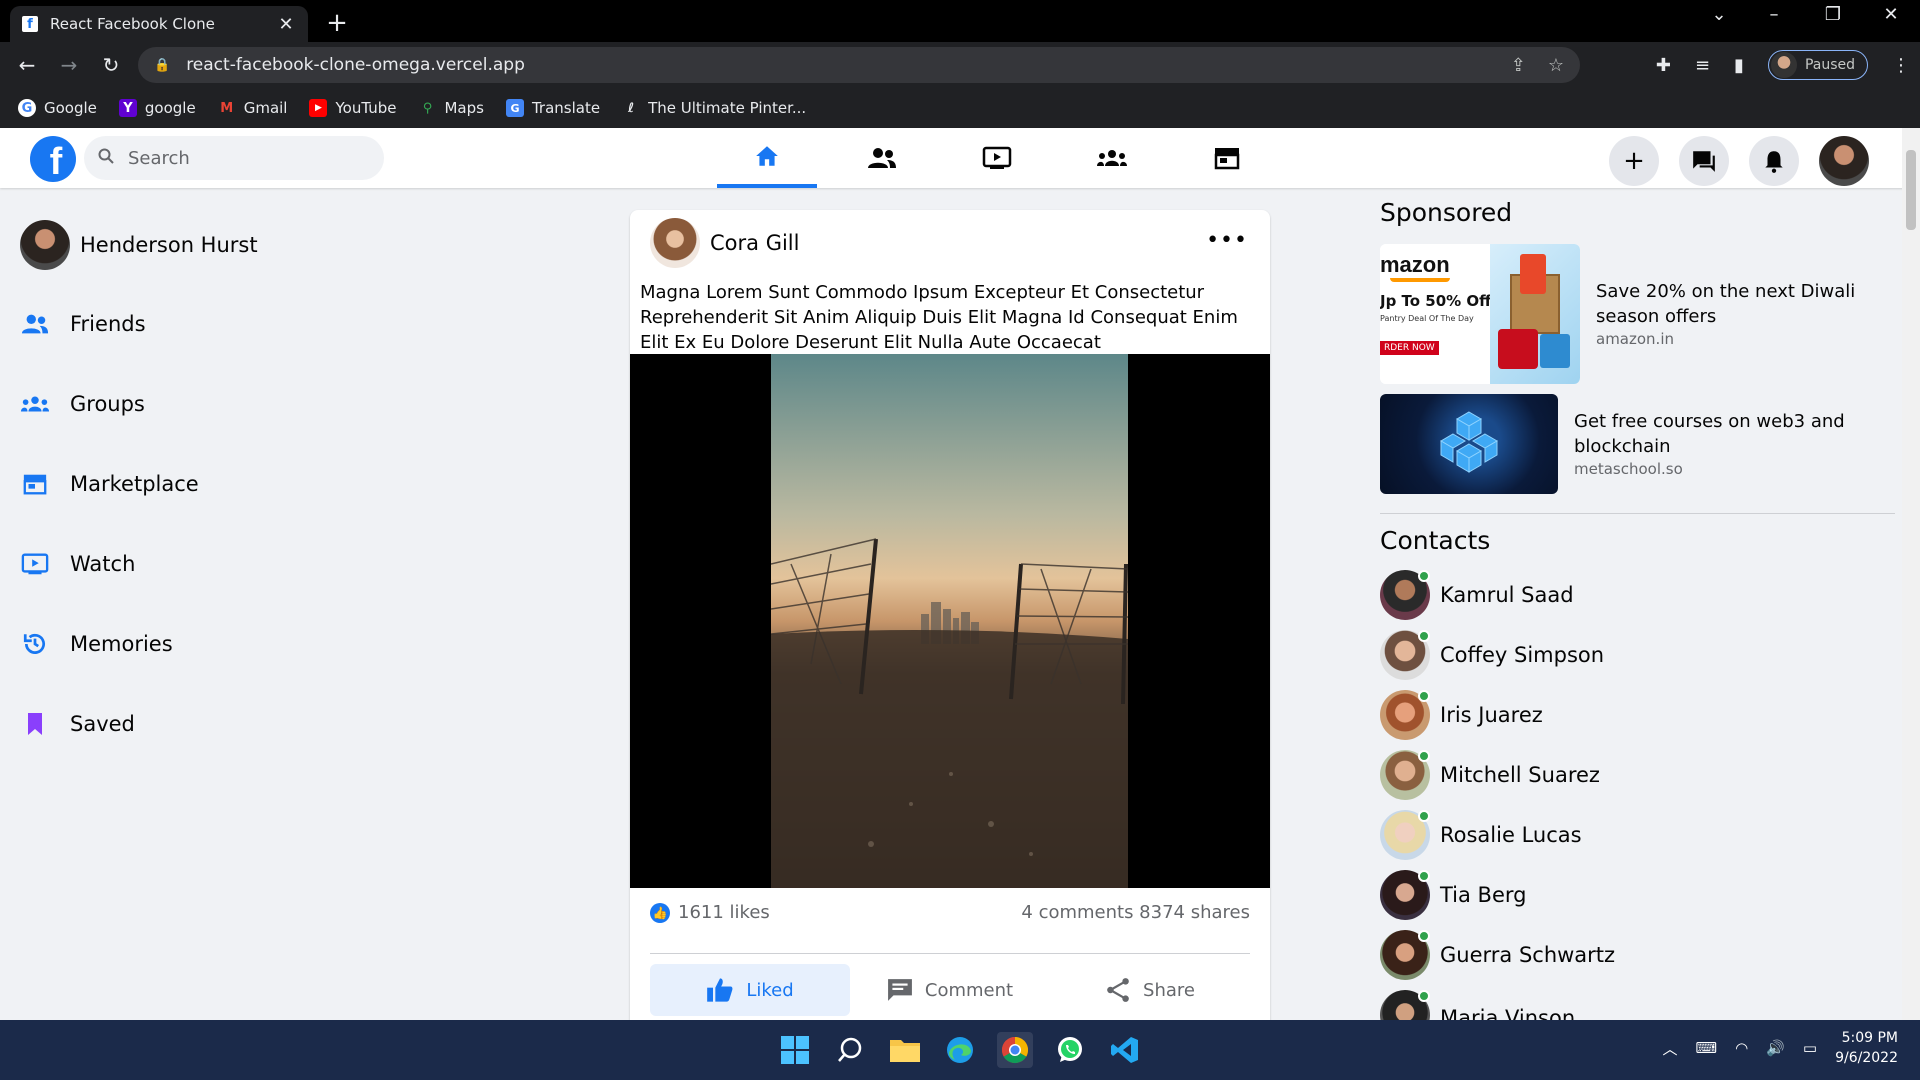 The height and width of the screenshot is (1080, 1920). What do you see at coordinates (850, 1050) in the screenshot?
I see `search-icon` at bounding box center [850, 1050].